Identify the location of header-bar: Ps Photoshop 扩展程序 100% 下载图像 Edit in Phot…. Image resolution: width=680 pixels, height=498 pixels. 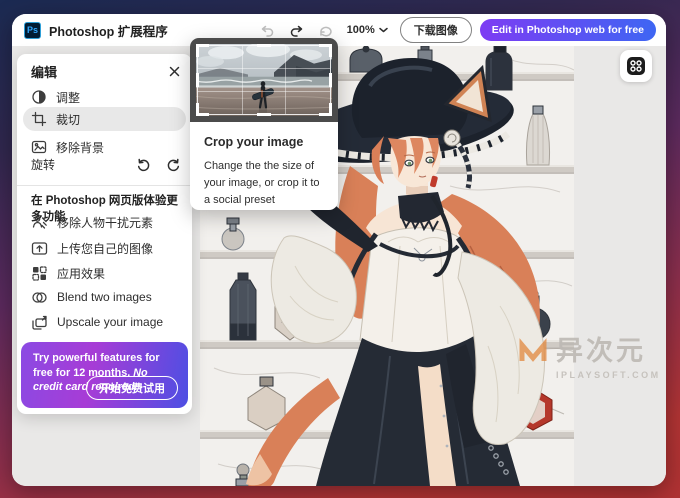
(339, 30).